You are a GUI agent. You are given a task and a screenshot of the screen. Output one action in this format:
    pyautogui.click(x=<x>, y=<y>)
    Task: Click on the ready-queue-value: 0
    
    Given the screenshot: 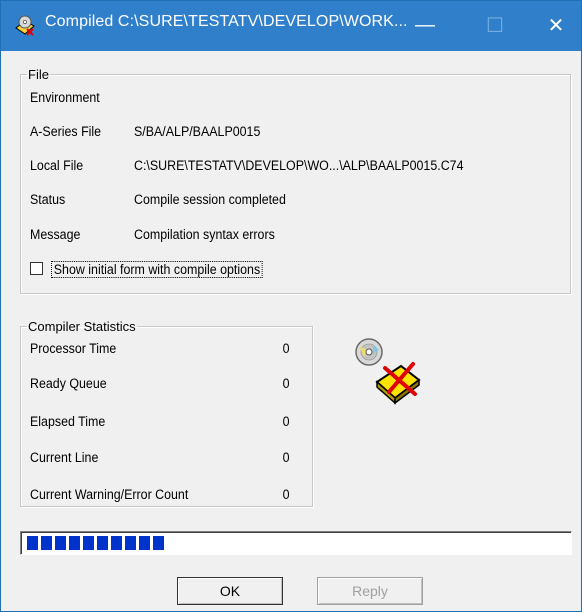 What is the action you would take?
    pyautogui.click(x=286, y=383)
    